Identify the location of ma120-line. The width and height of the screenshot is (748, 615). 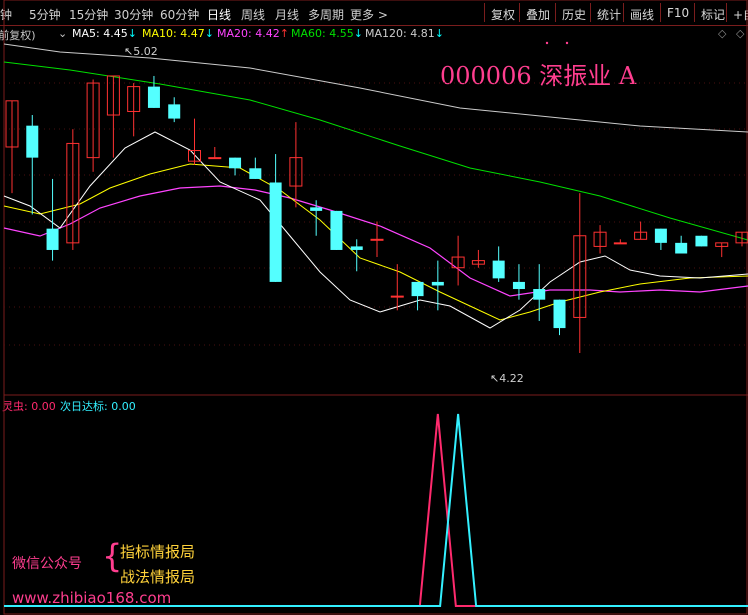
(375, 88).